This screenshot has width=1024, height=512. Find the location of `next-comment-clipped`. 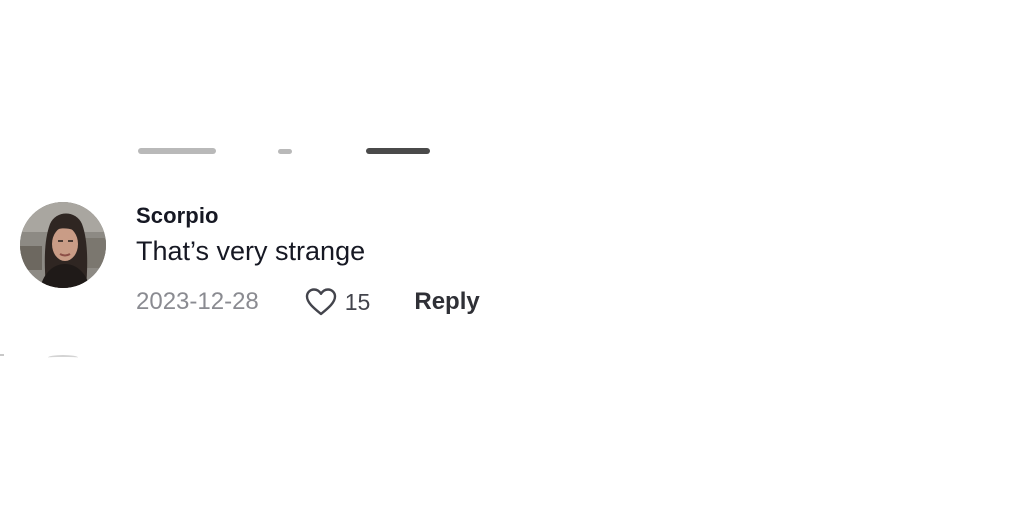

next-comment-clipped is located at coordinates (60, 355).